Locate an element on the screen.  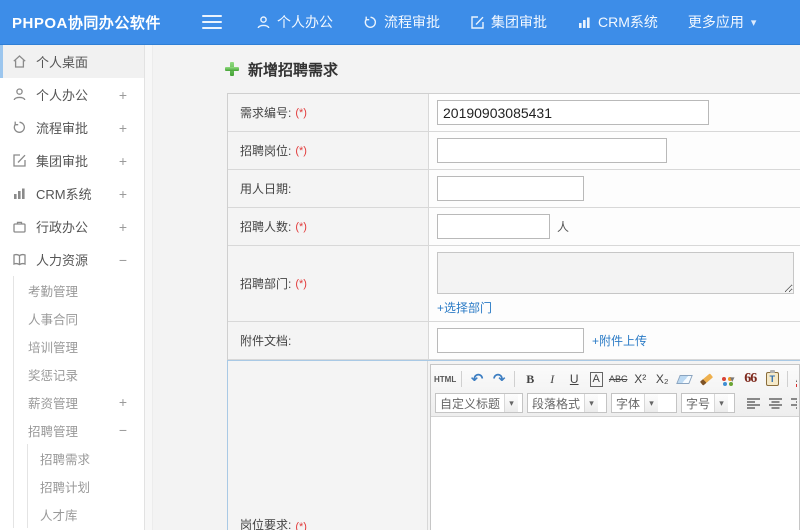
department-textarea is located at coordinates (615, 273).